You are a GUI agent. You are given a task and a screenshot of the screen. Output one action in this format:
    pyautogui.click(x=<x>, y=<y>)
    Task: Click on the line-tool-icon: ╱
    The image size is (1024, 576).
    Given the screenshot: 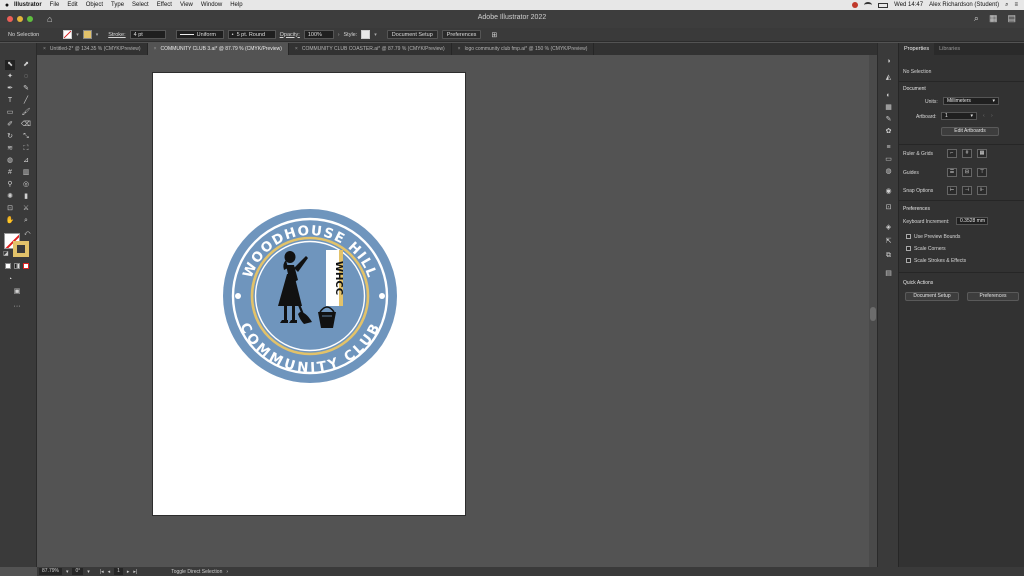 What is the action you would take?
    pyautogui.click(x=26, y=101)
    